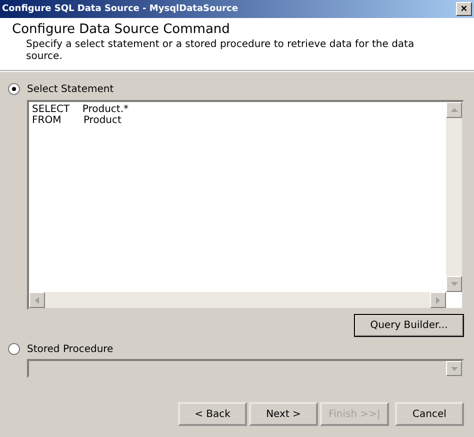 This screenshot has height=437, width=474. I want to click on window-title: Configure SQL Data Source - MysqlDataSource, so click(120, 9).